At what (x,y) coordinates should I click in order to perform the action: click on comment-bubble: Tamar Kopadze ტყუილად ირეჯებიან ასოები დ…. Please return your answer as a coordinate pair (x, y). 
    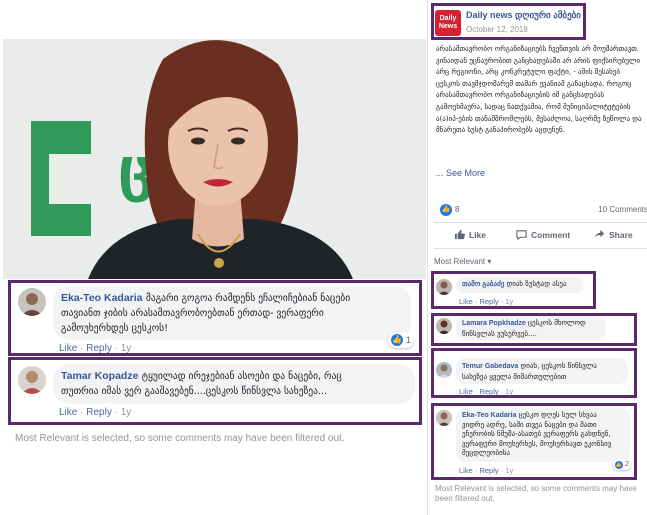
    Looking at the image, I should click on (234, 384).